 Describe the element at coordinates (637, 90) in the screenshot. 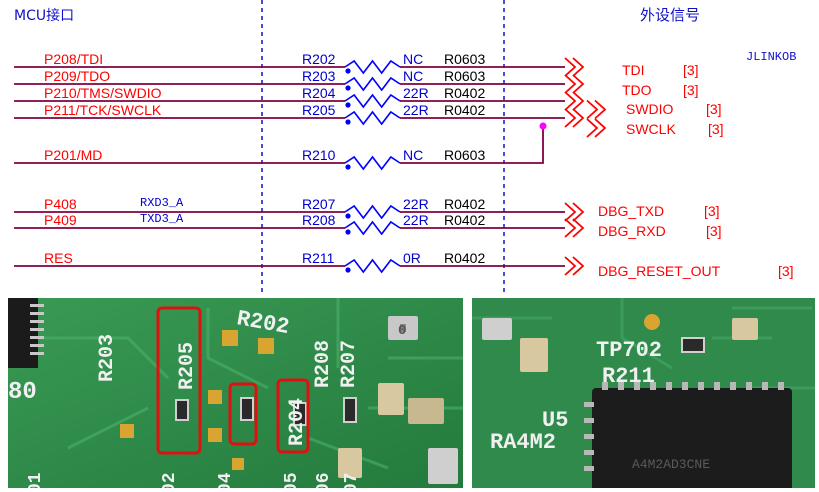

I see `signal-name: TDO` at that location.